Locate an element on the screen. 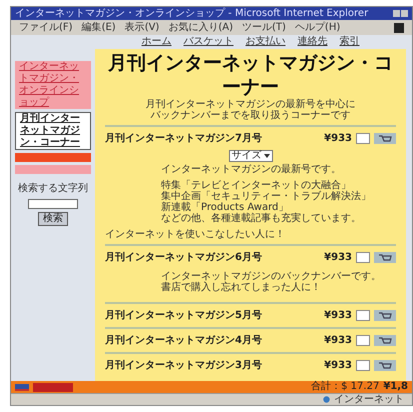 The width and height of the screenshot is (413, 412). sidebar-item: 月刊インターネットマガジン・コーナー is located at coordinates (53, 131).